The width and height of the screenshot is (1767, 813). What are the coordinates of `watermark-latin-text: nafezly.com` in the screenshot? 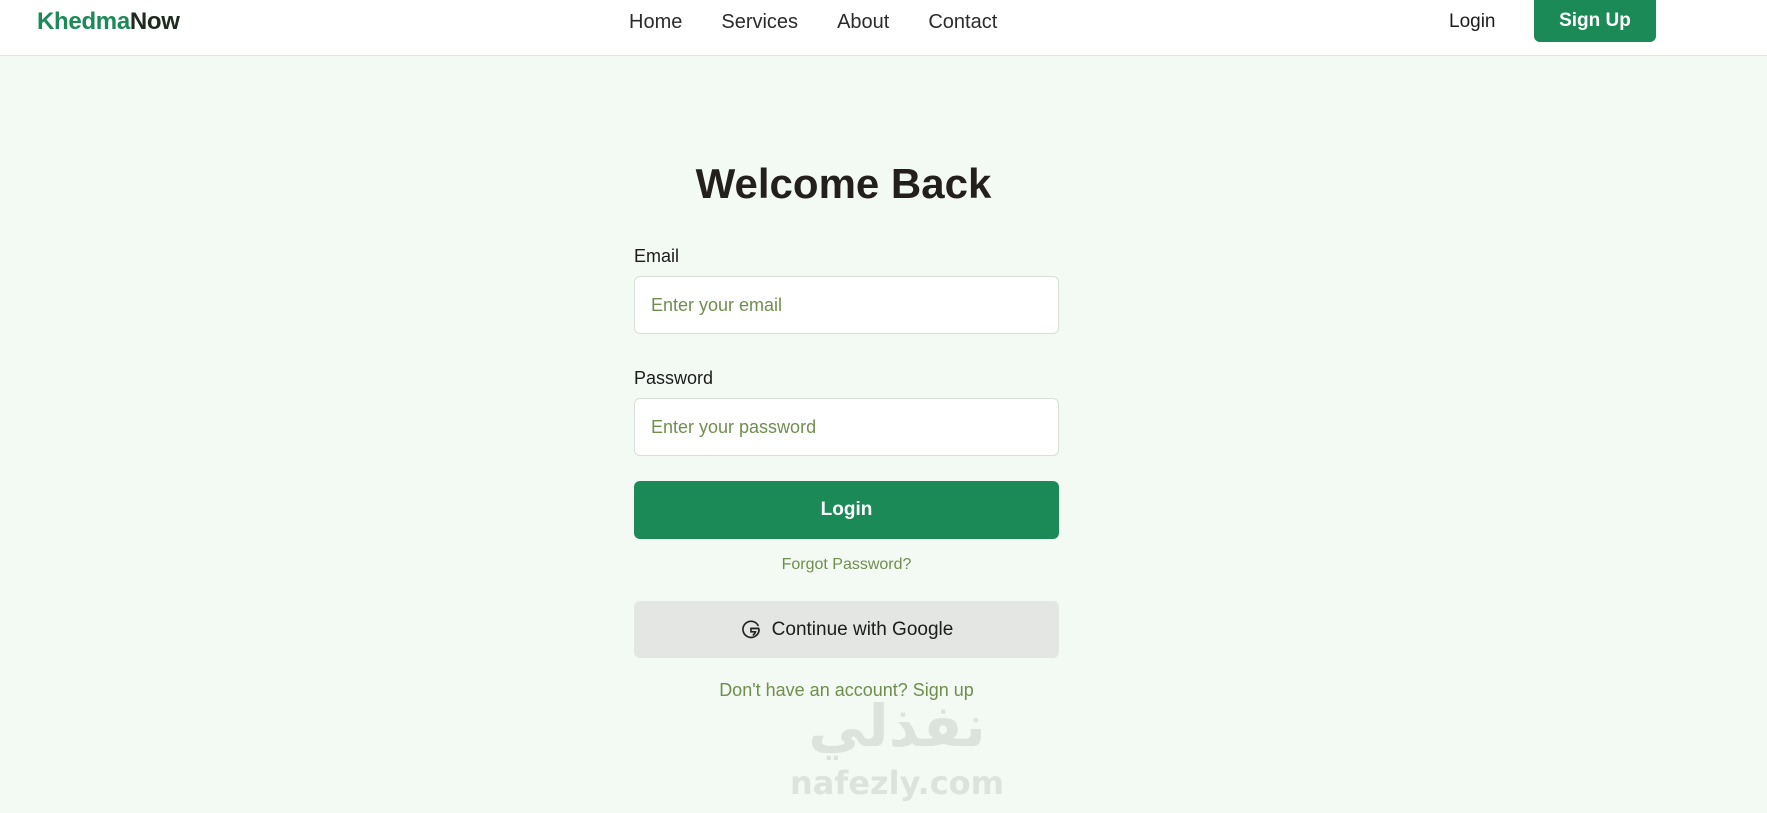 It's located at (897, 783).